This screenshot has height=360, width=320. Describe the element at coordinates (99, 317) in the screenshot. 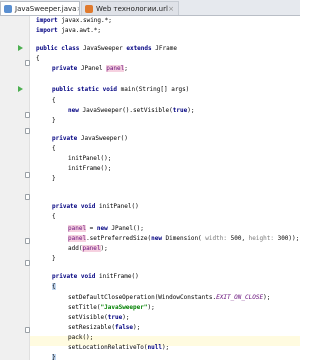

I see `code-line: setVisible(true);` at that location.